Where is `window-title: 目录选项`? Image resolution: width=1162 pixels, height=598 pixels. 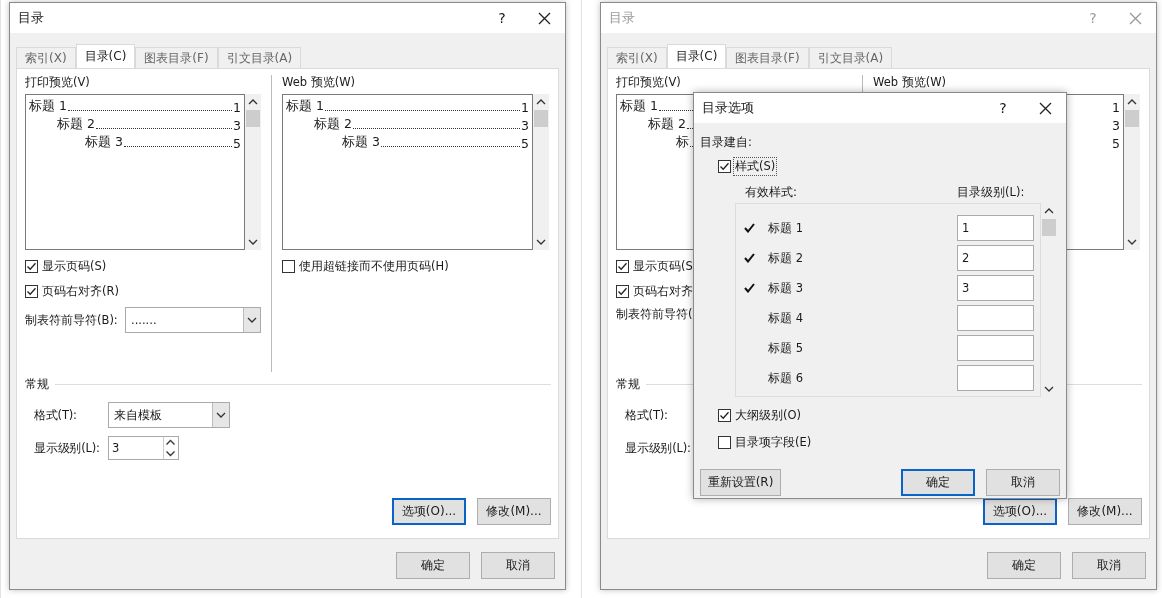 window-title: 目录选项 is located at coordinates (728, 108).